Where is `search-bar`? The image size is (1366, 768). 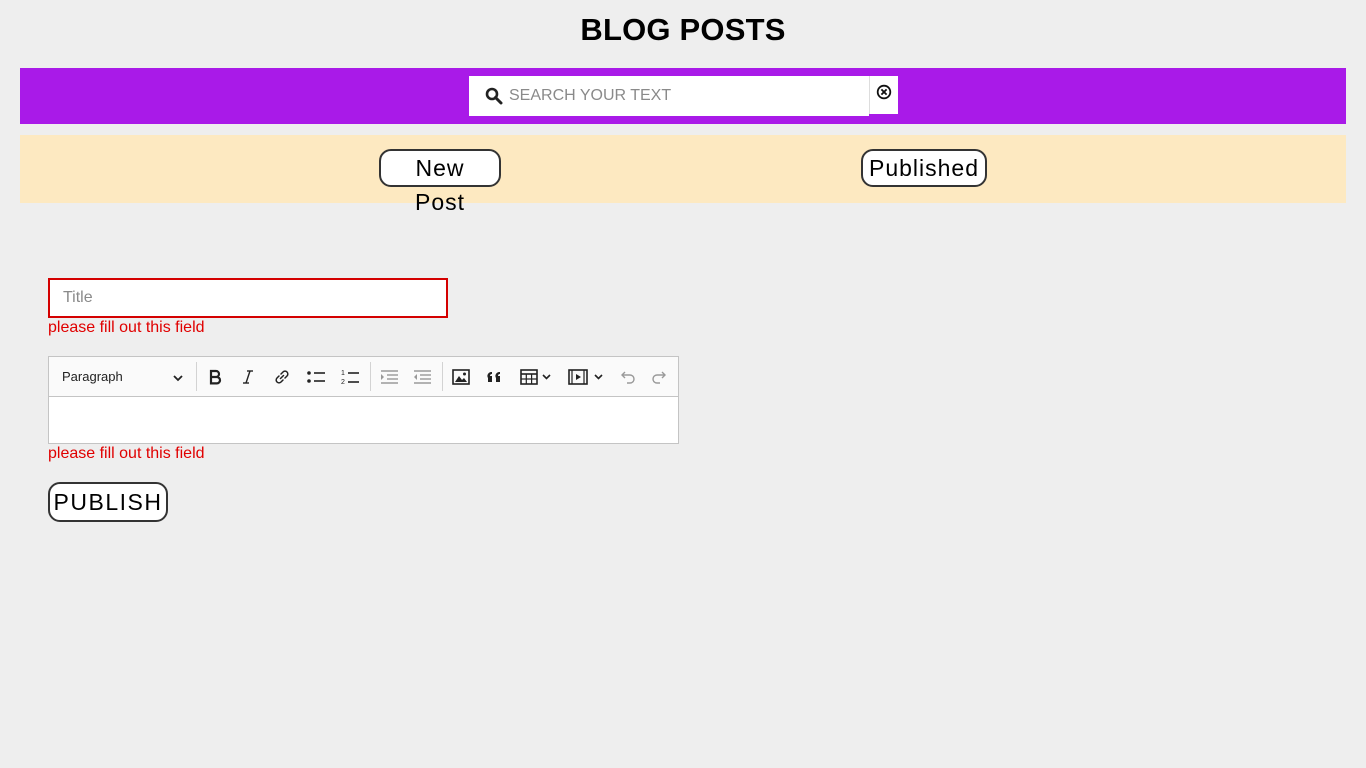
search-bar is located at coordinates (683, 96).